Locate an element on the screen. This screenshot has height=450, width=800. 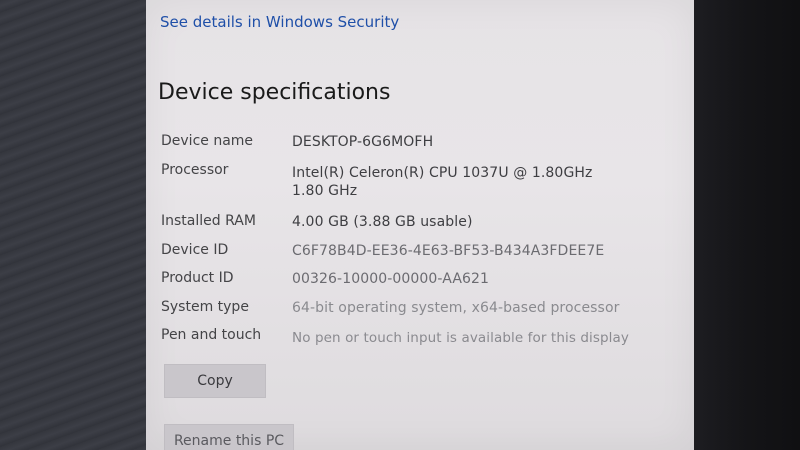
spec-value-device-name: DESKTOP-6G6MOFH is located at coordinates (363, 142).